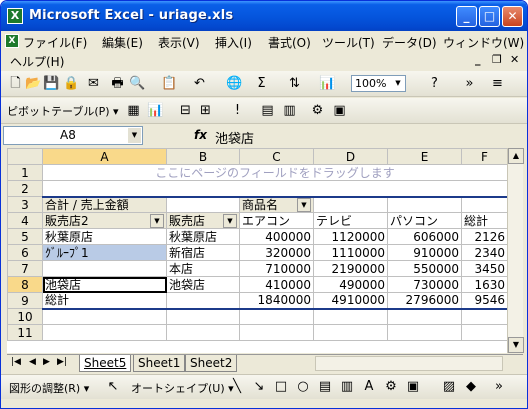  Describe the element at coordinates (73, 135) in the screenshot. I see `name-box: A8 ▼` at that location.